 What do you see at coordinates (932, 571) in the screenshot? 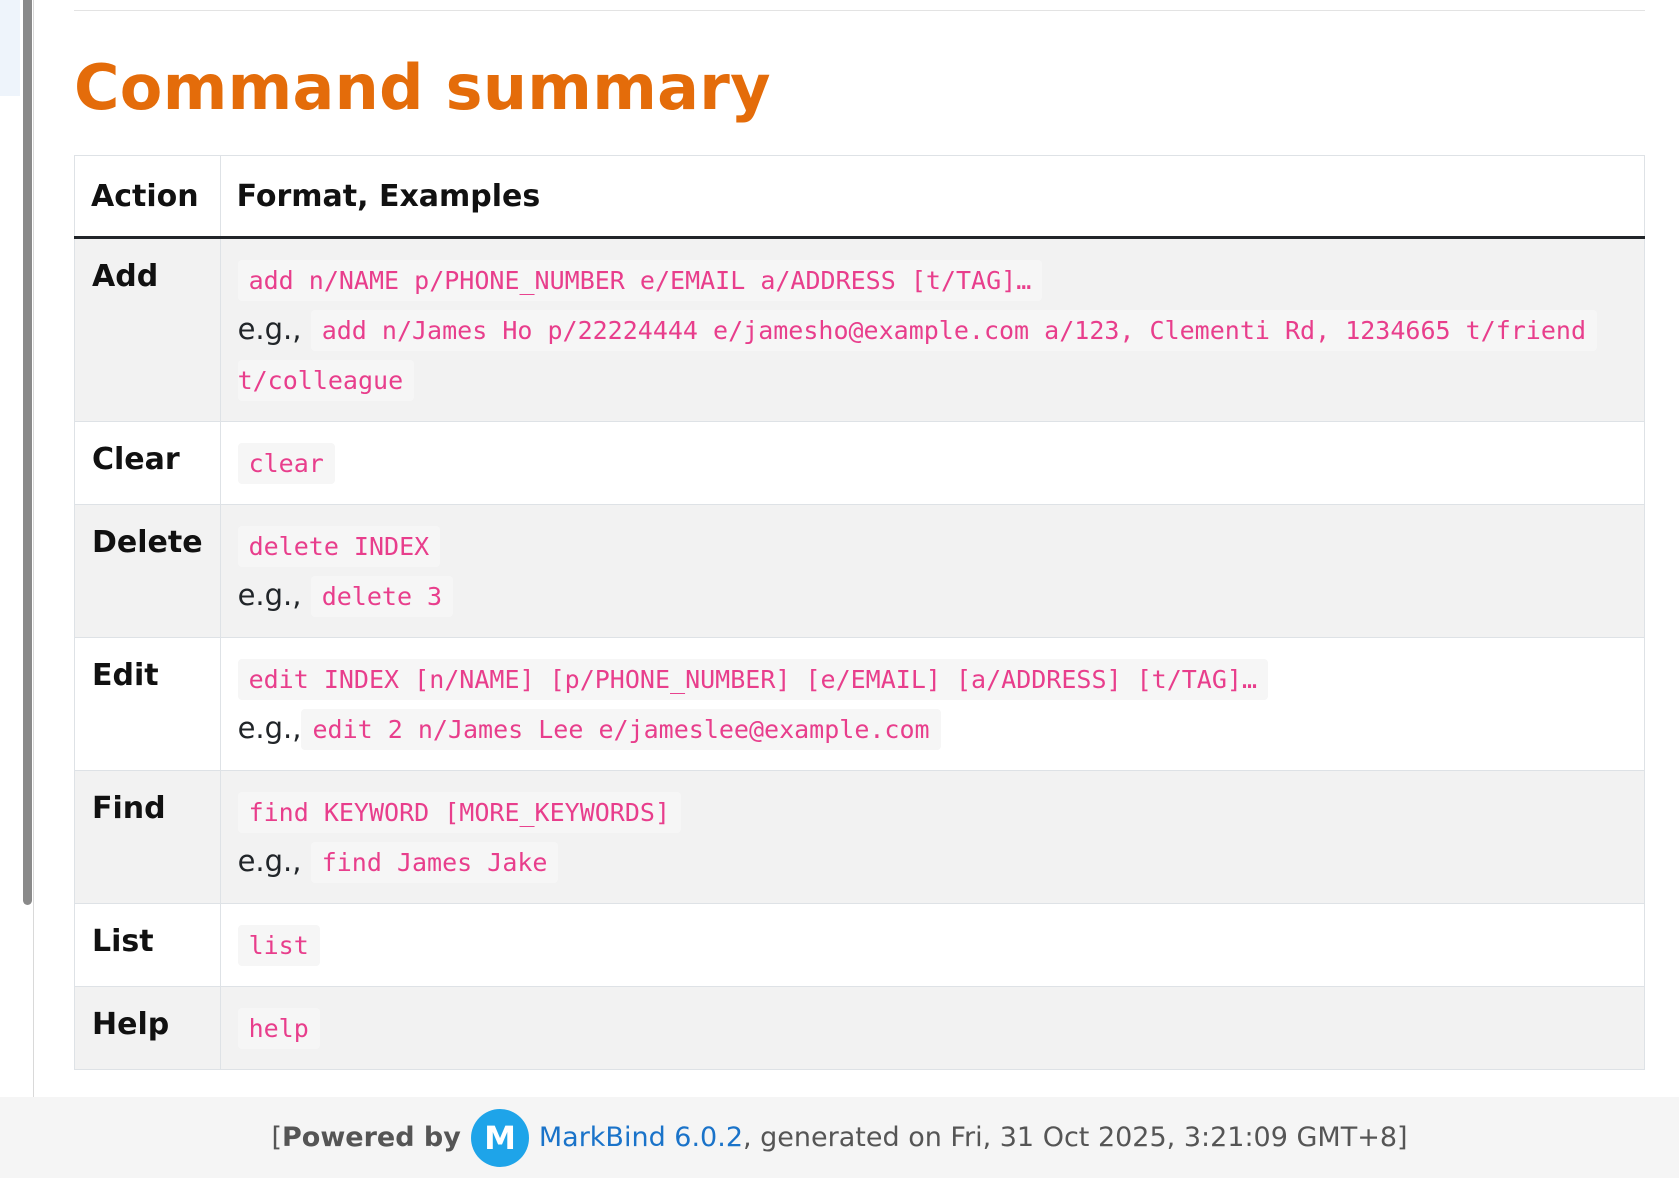
I see `format-cell: delete INDEX e.g., delete 3` at bounding box center [932, 571].